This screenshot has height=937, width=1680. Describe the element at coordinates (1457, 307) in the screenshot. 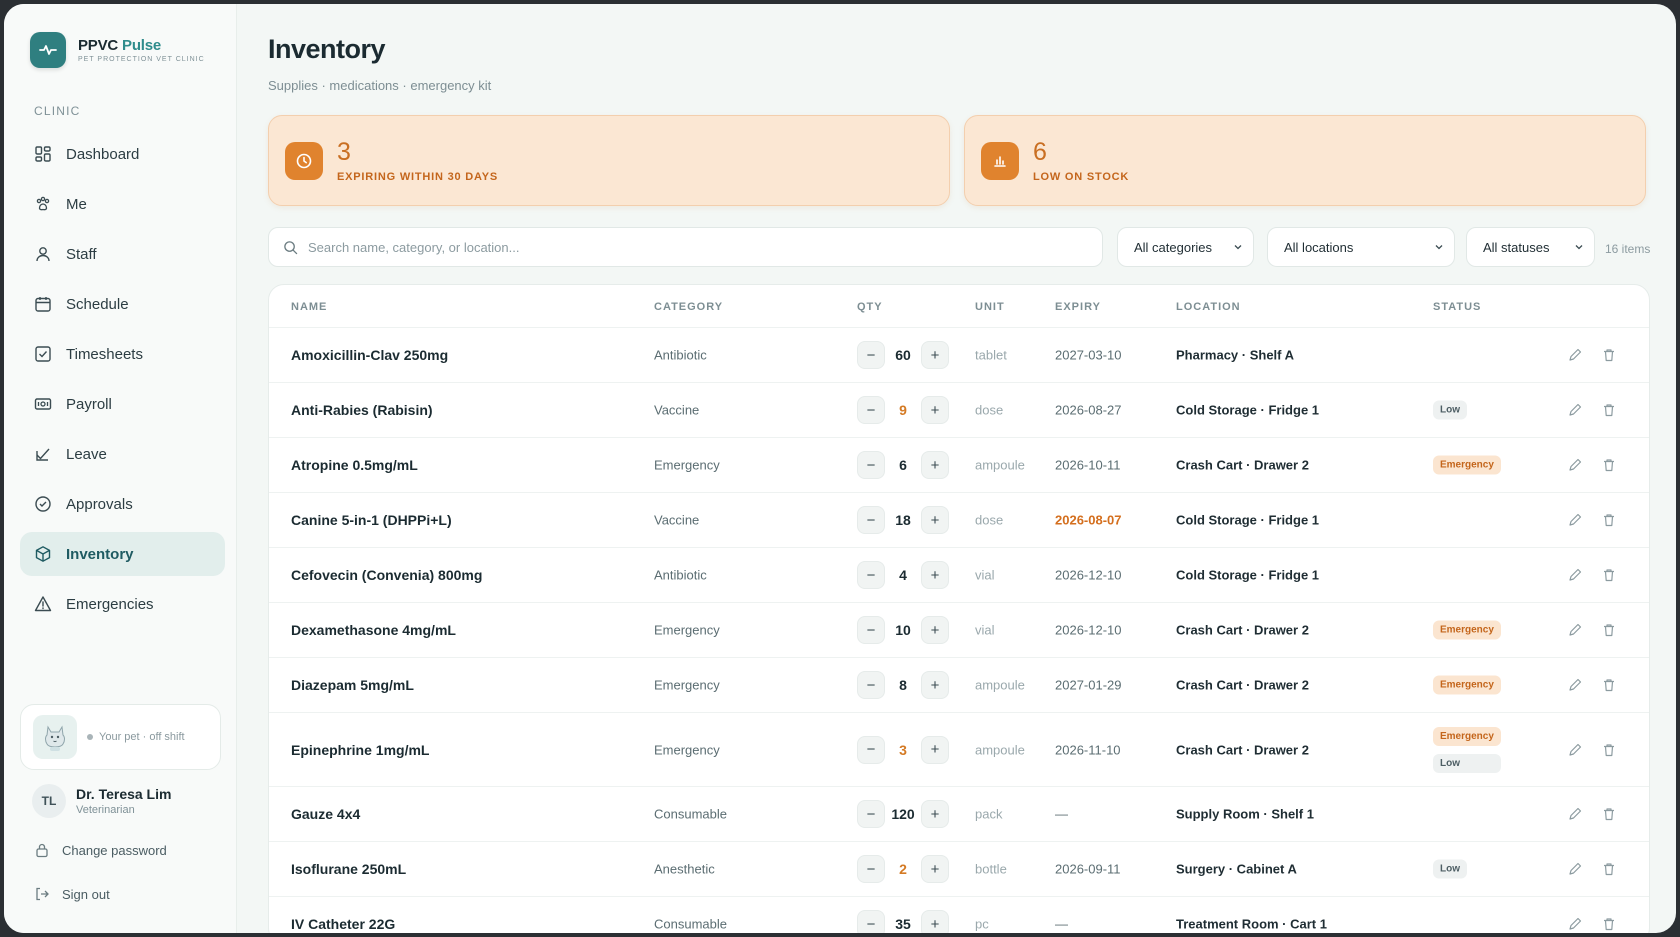

I see `column-header-status: STATUS` at that location.